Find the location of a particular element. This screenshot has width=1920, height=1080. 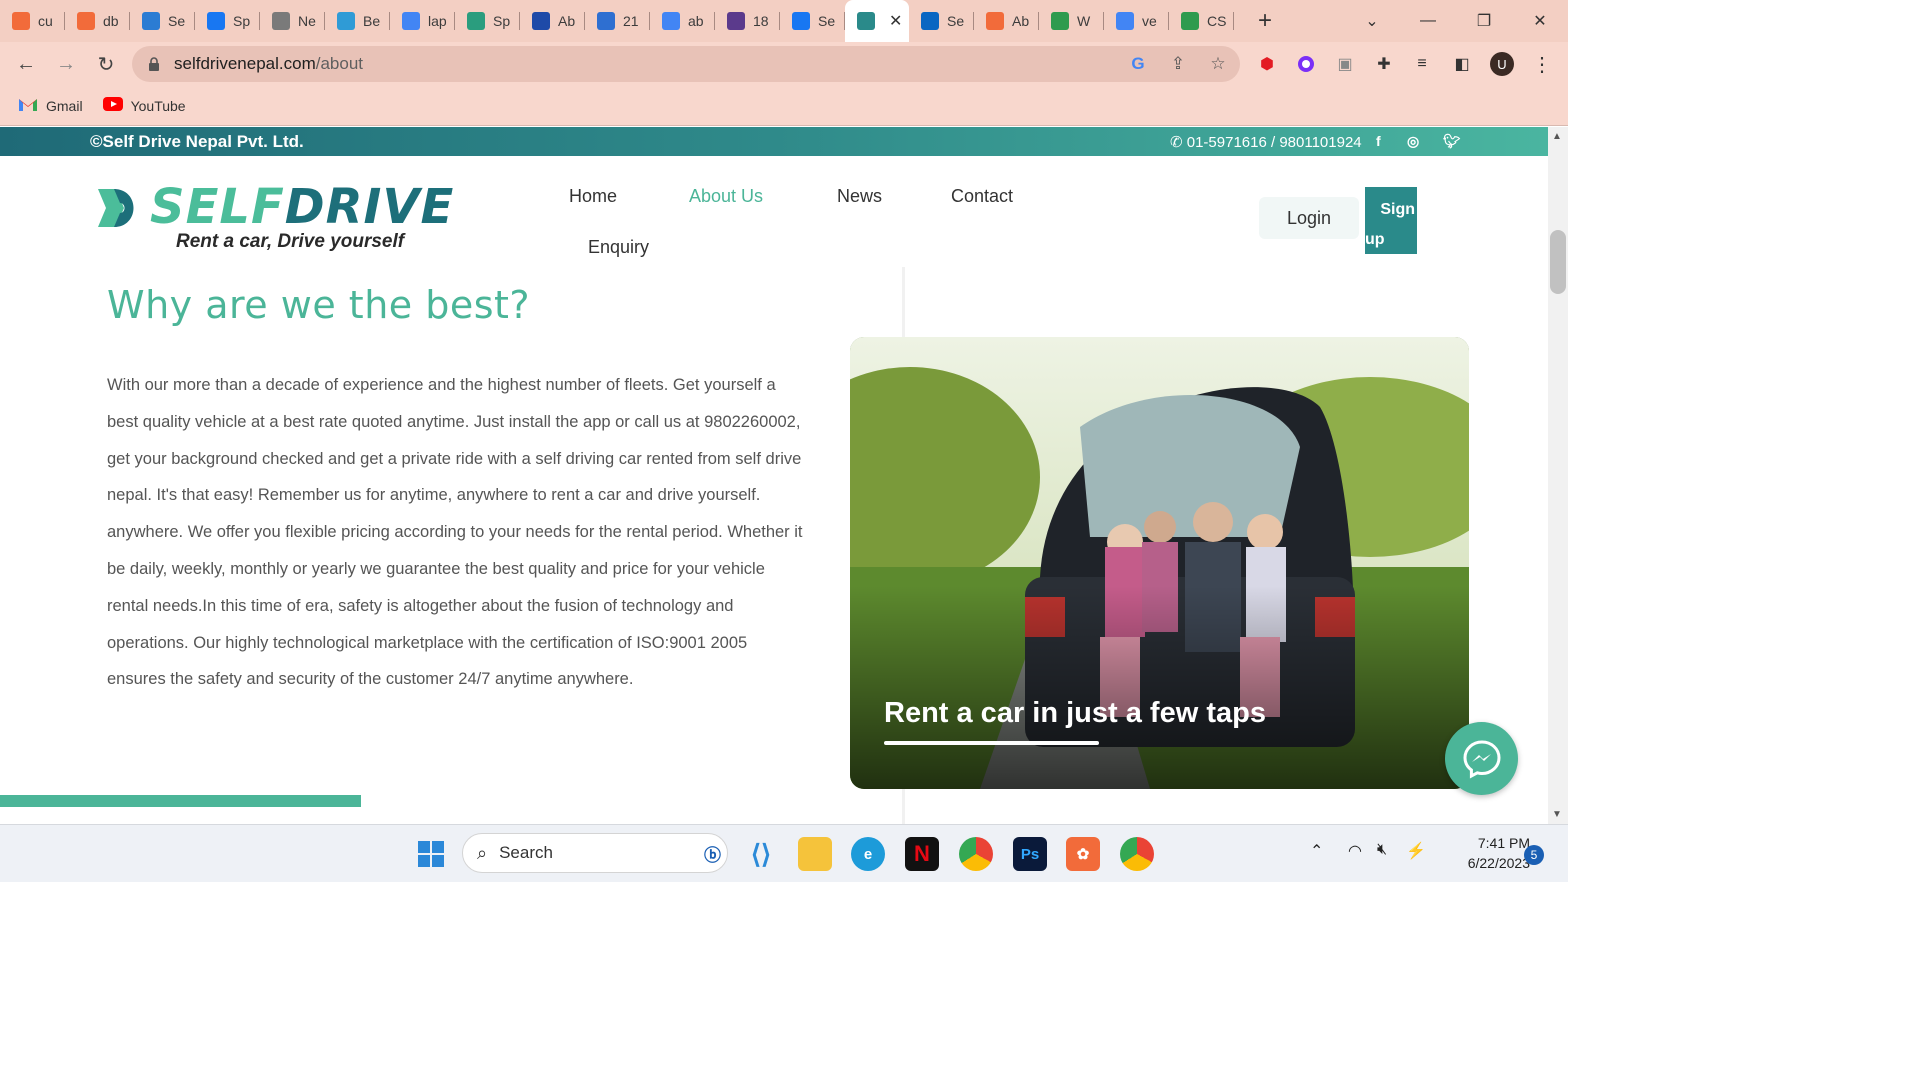

tab-title: ab is located at coordinates (696, 21).